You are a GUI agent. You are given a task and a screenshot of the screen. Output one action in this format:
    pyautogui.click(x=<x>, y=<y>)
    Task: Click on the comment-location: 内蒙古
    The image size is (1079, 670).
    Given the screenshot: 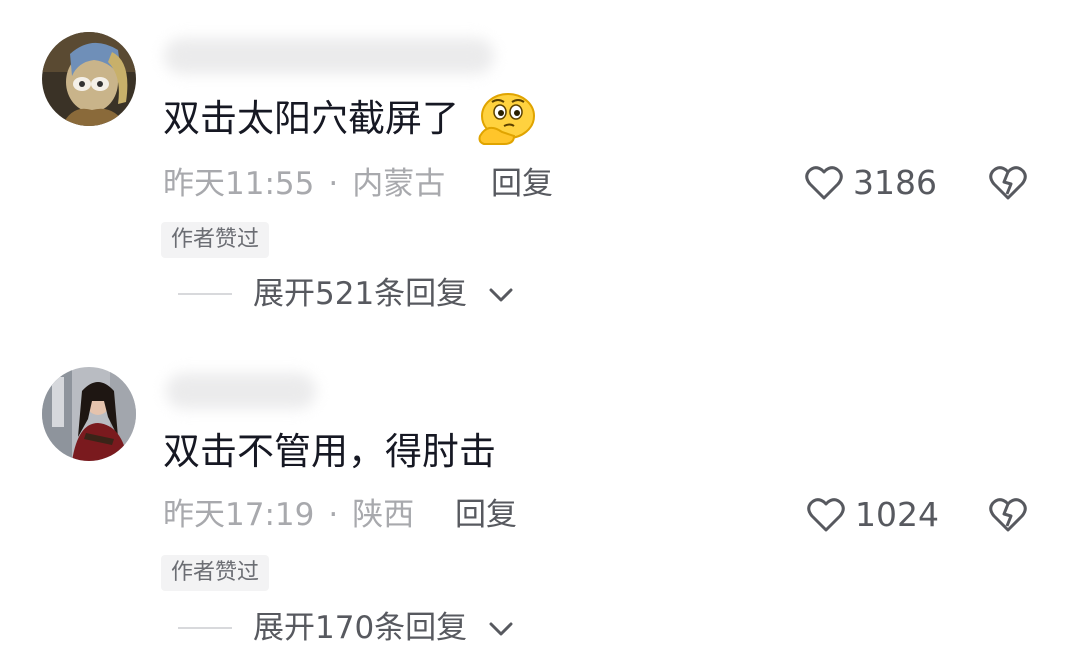 What is the action you would take?
    pyautogui.click(x=399, y=184)
    